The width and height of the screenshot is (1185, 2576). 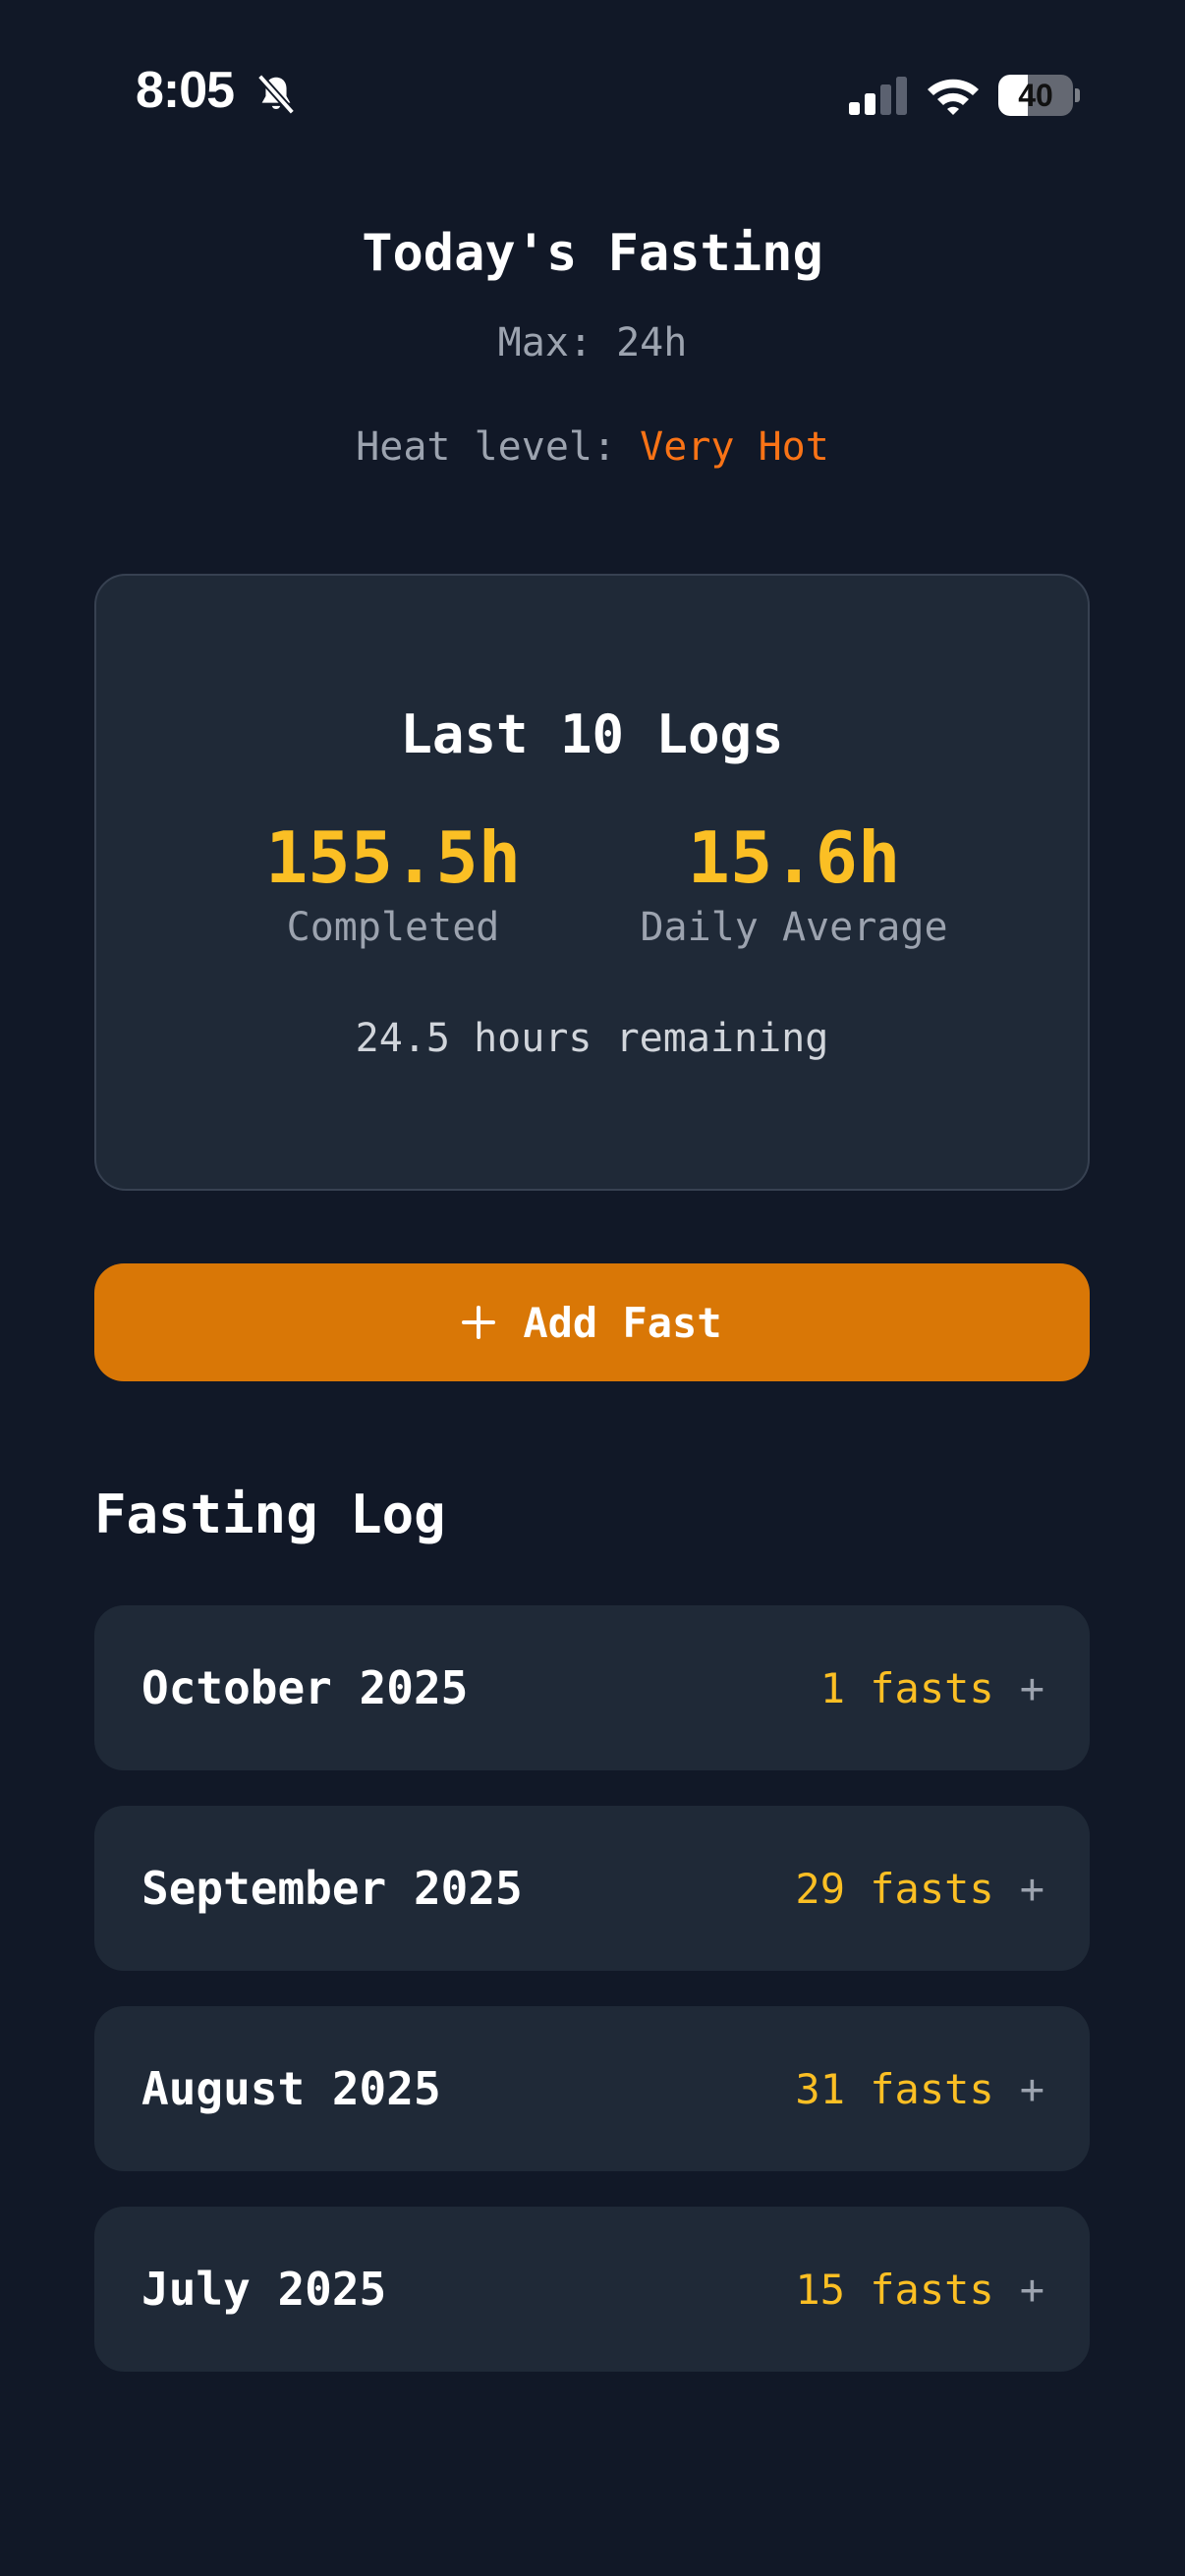 I want to click on month-label: October 2025, so click(x=305, y=1687).